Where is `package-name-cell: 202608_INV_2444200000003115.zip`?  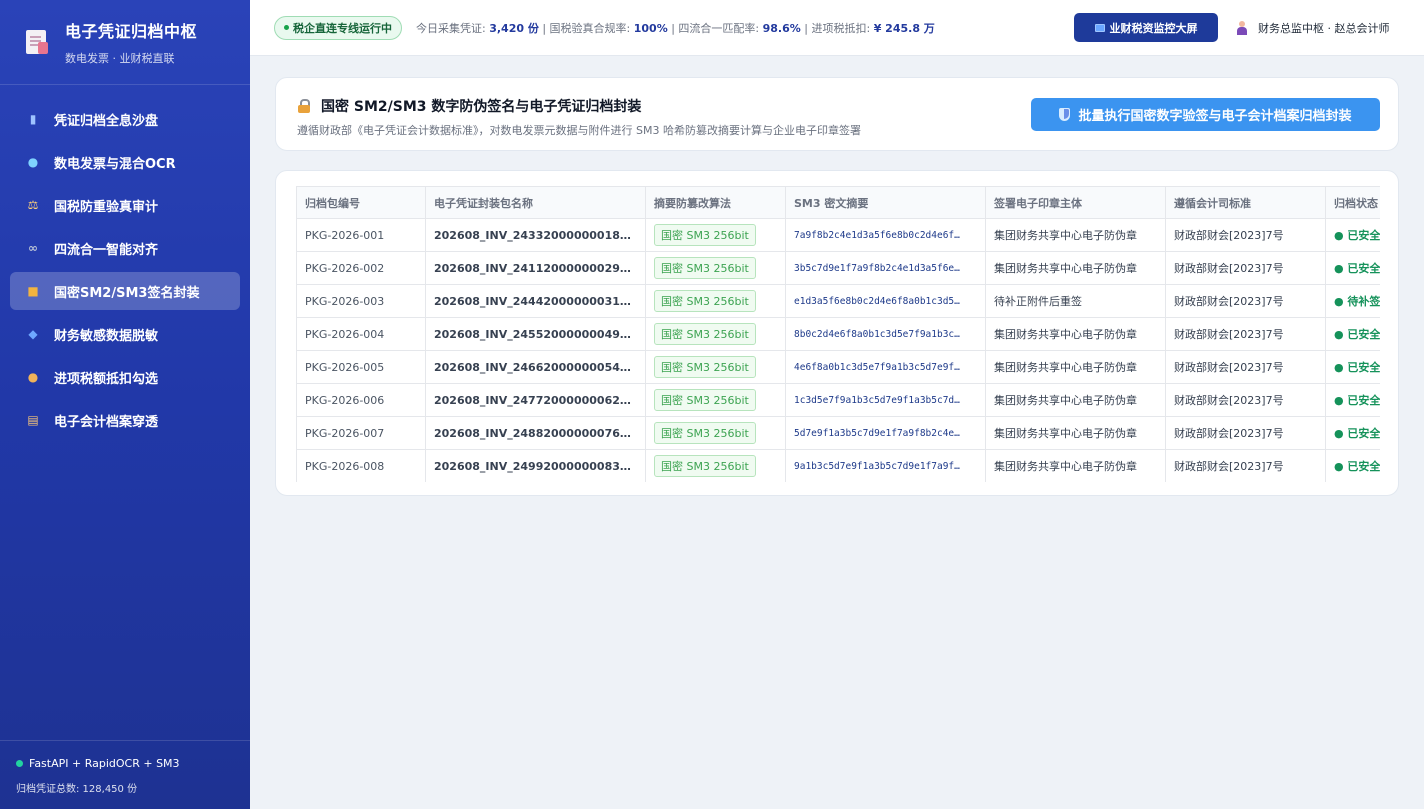
package-name-cell: 202608_INV_2444200000003115.zip is located at coordinates (535, 301).